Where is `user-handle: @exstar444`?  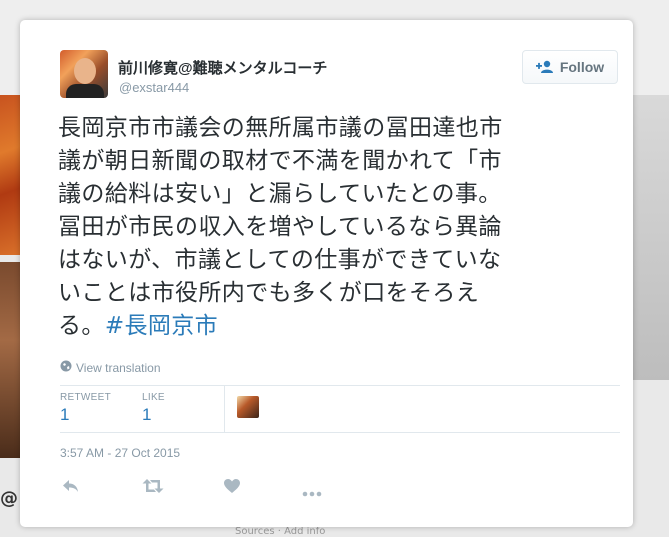
user-handle: @exstar444 is located at coordinates (154, 87).